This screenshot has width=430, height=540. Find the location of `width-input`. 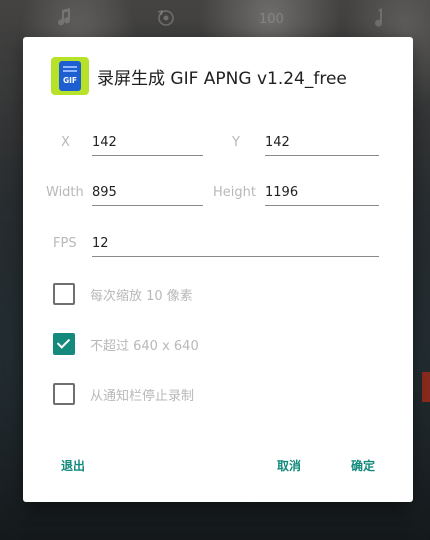

width-input is located at coordinates (147, 192).